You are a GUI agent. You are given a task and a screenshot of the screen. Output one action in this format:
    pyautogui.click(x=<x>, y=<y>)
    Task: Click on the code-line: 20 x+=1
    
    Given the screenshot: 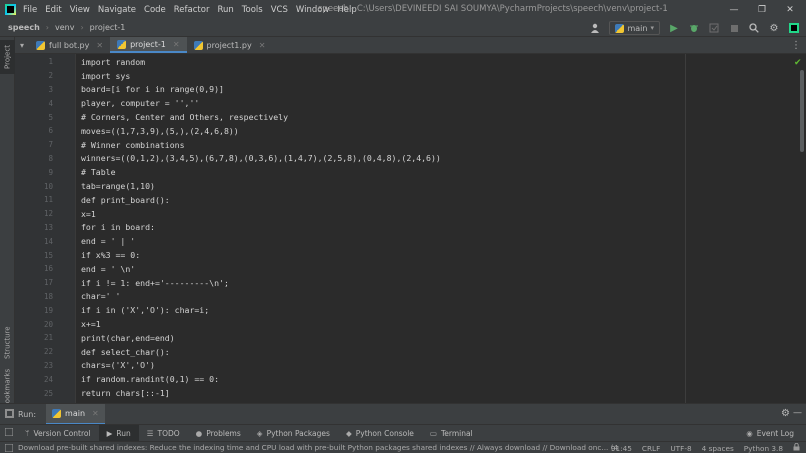 What is the action you would take?
    pyautogui.click(x=405, y=324)
    